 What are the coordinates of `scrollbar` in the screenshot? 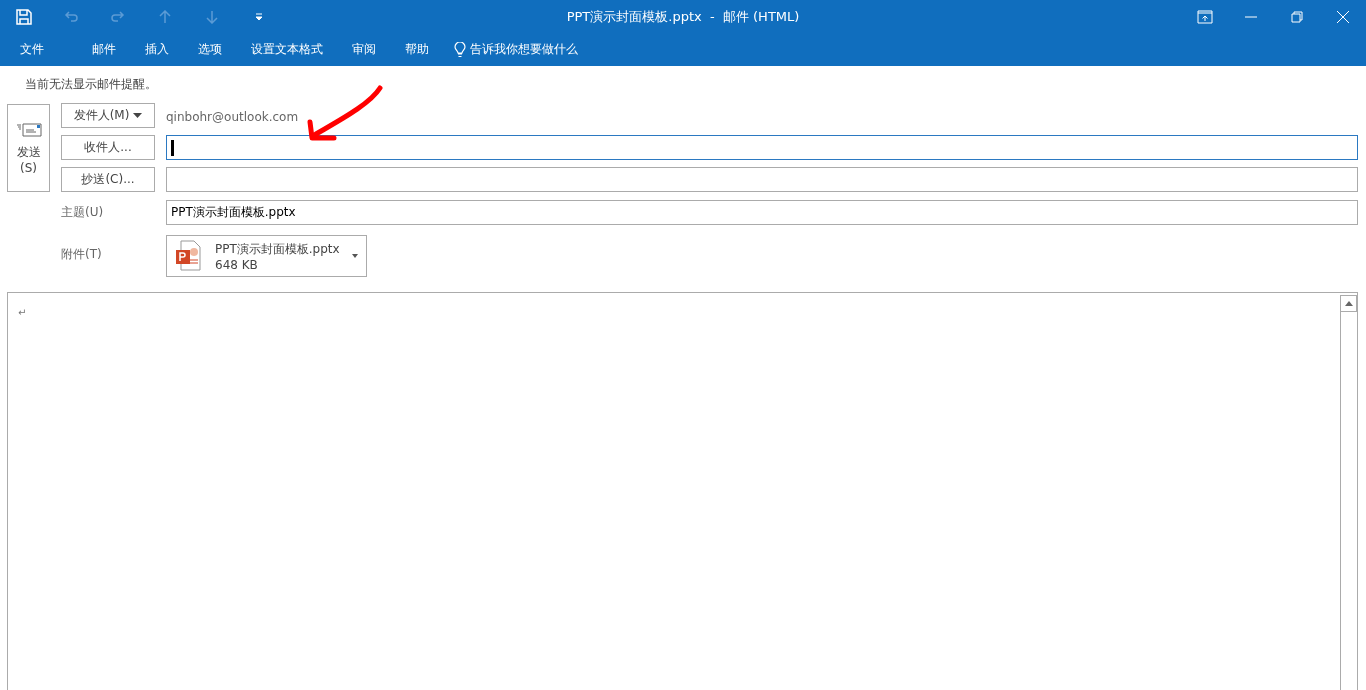 It's located at (1348, 492).